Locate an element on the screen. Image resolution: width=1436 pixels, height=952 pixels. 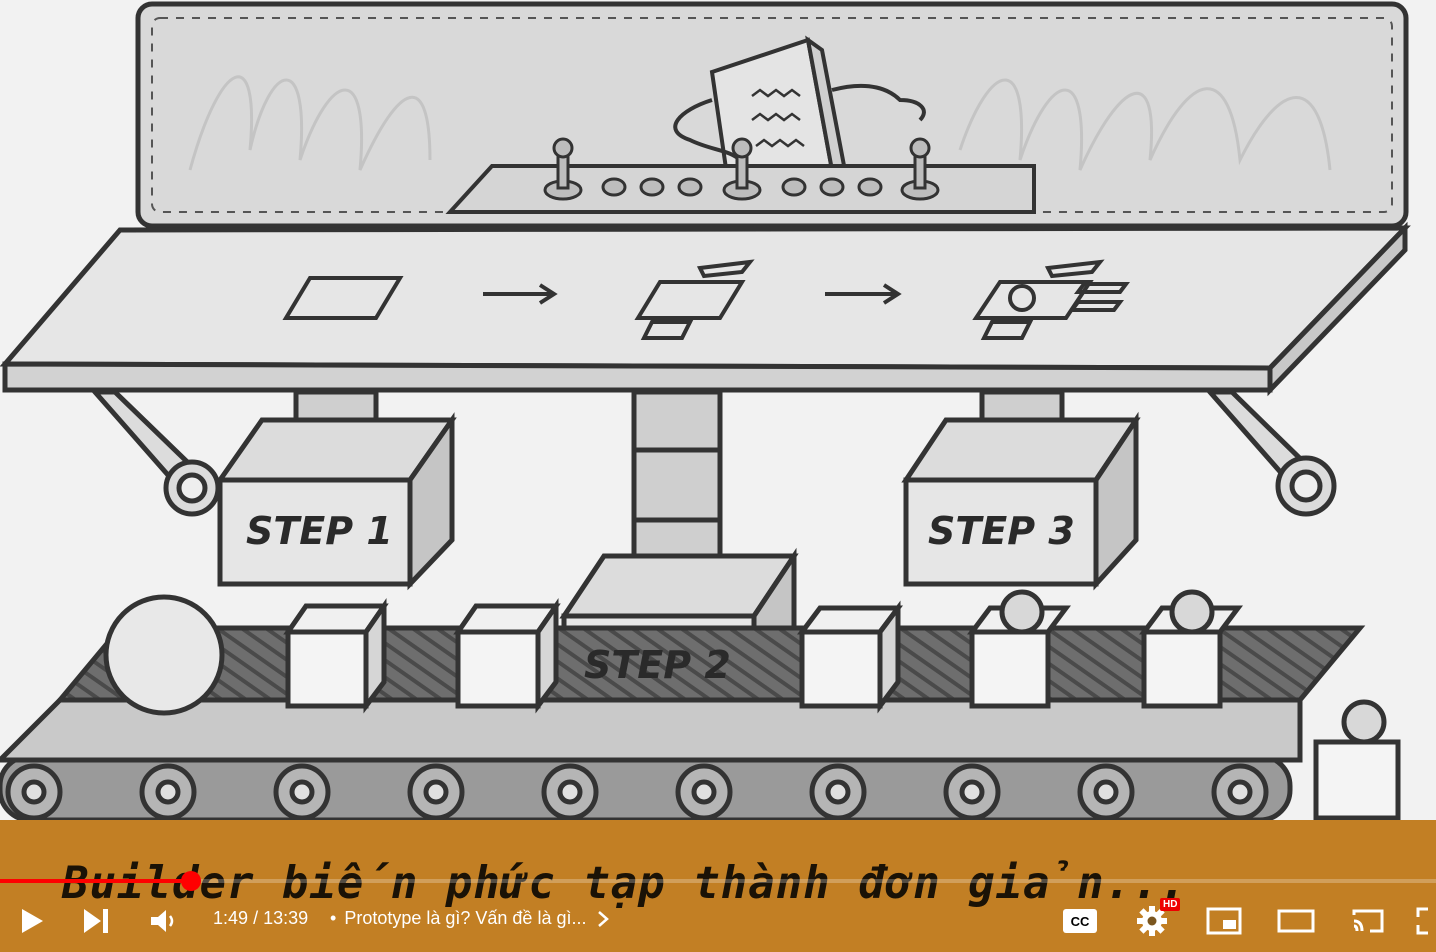
next-button is located at coordinates (96, 921).